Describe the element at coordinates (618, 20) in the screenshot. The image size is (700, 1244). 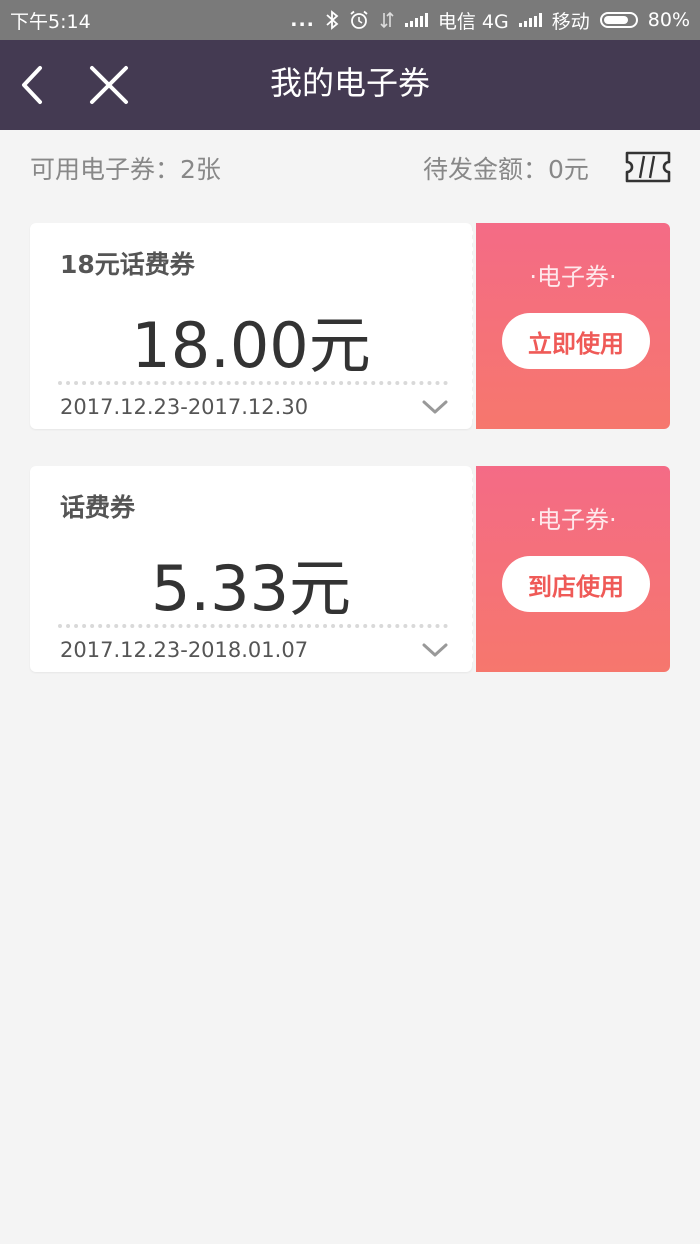
I see `battery-icon` at that location.